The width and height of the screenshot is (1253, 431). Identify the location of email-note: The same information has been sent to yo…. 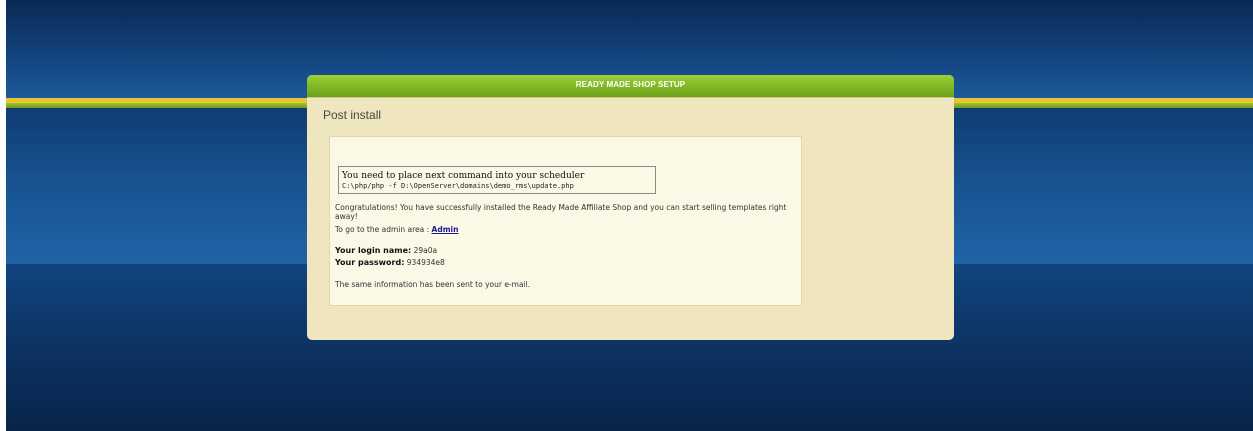
(433, 284).